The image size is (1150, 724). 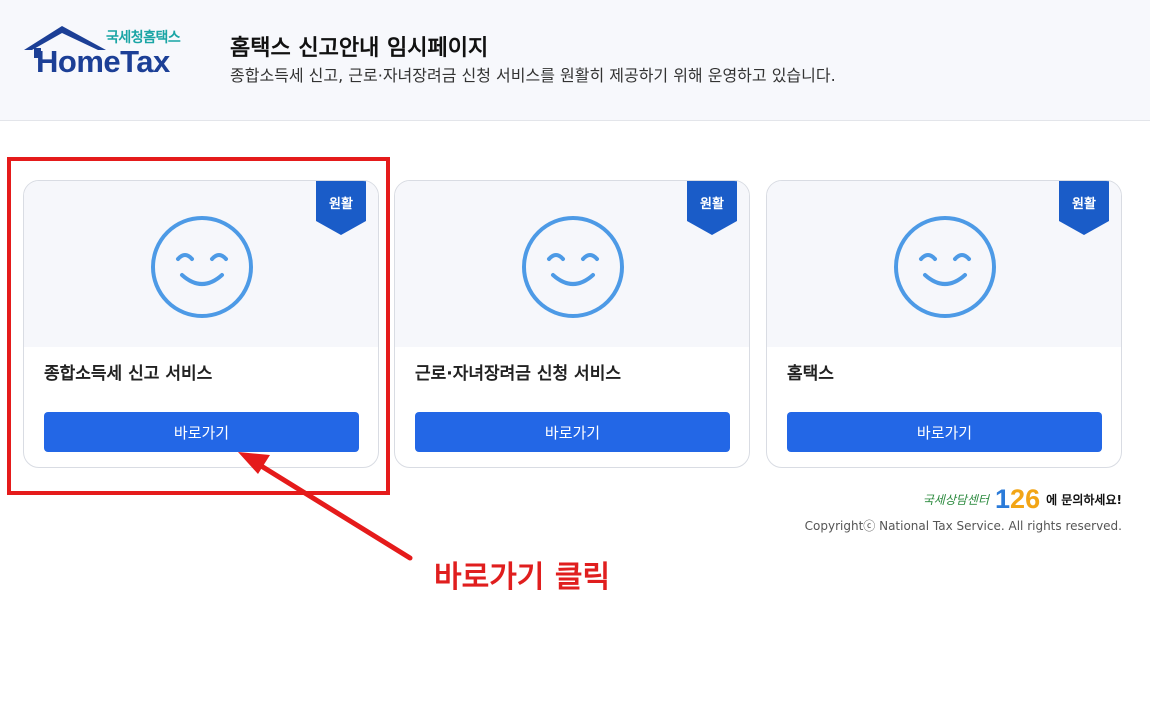 I want to click on consult-digit: 6, so click(x=1033, y=499).